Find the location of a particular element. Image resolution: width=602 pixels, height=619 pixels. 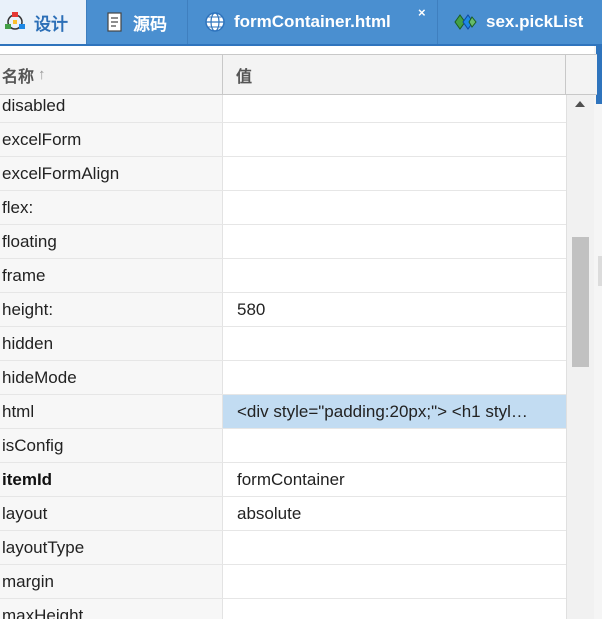

source-icon is located at coordinates (115, 22).